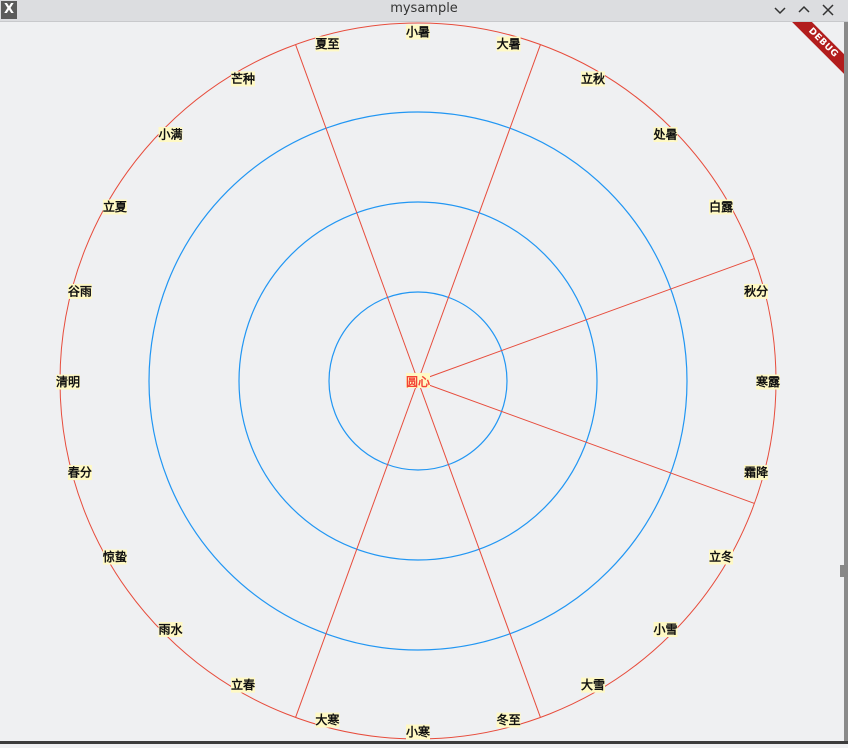 Image resolution: width=848 pixels, height=748 pixels. What do you see at coordinates (721, 206) in the screenshot?
I see `term-label: 白露` at bounding box center [721, 206].